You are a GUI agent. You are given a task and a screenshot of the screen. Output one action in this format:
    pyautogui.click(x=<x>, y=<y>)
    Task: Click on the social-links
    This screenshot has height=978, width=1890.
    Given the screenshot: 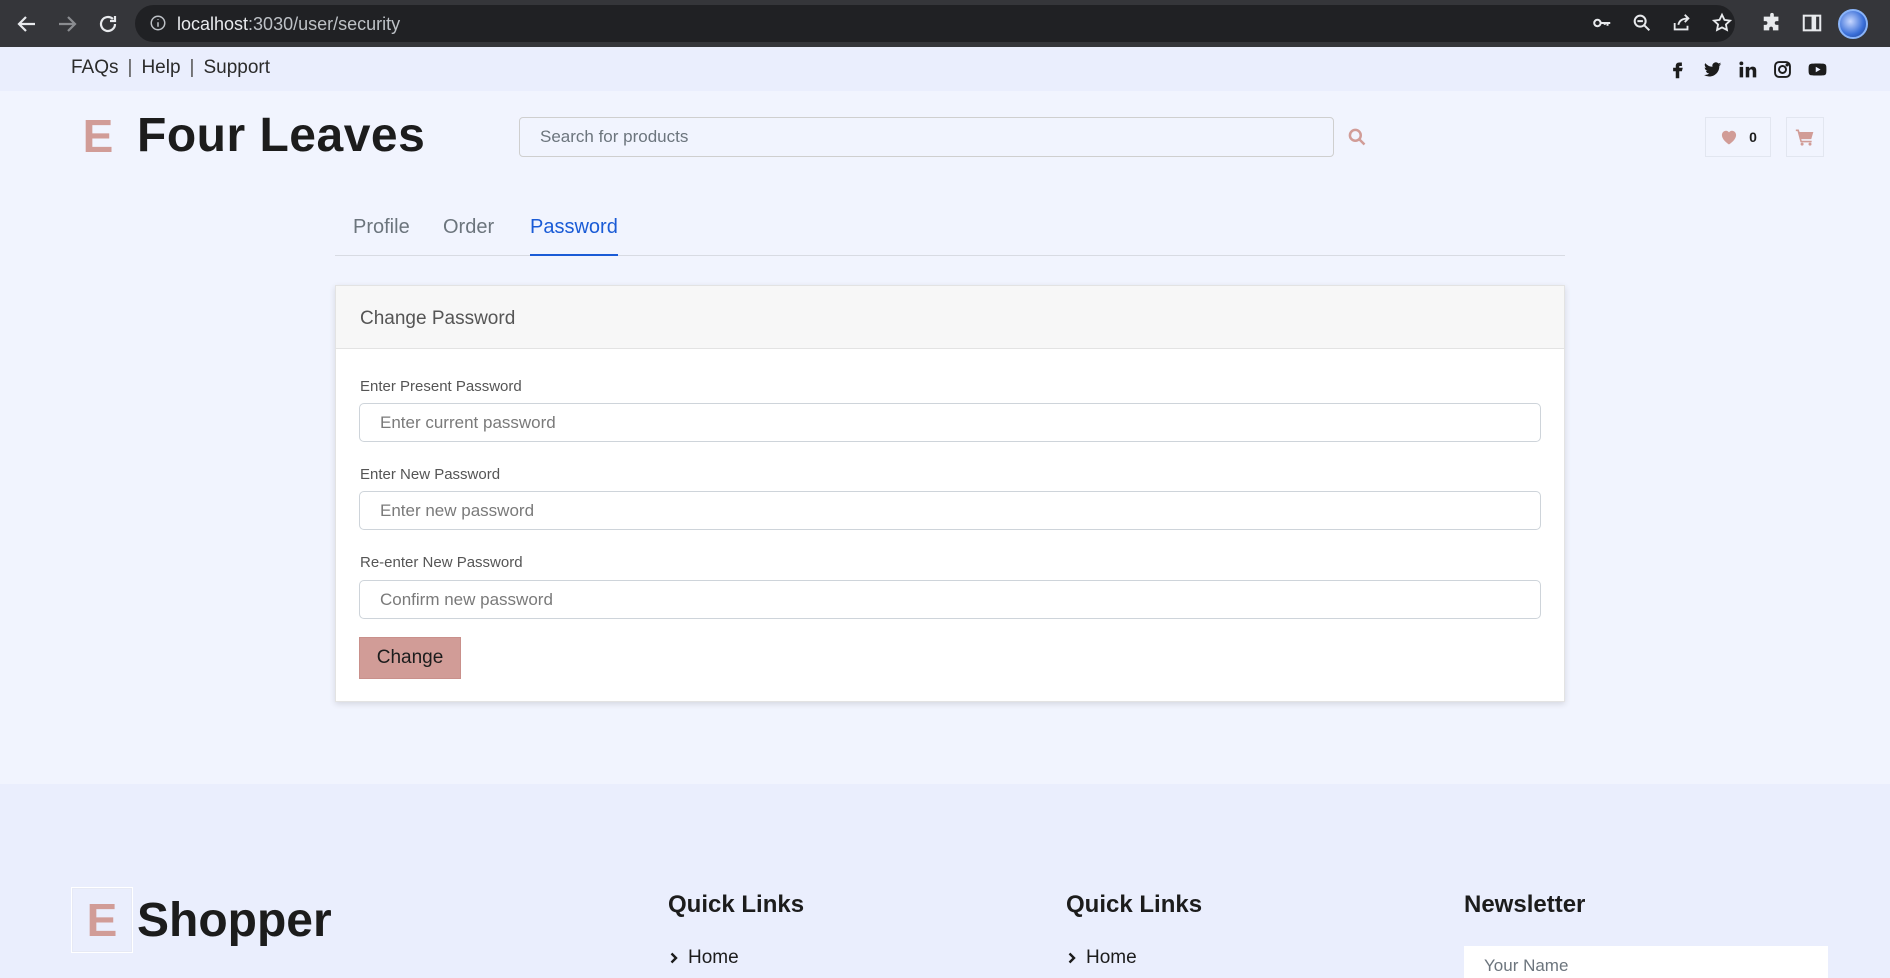 What is the action you would take?
    pyautogui.click(x=1747, y=69)
    